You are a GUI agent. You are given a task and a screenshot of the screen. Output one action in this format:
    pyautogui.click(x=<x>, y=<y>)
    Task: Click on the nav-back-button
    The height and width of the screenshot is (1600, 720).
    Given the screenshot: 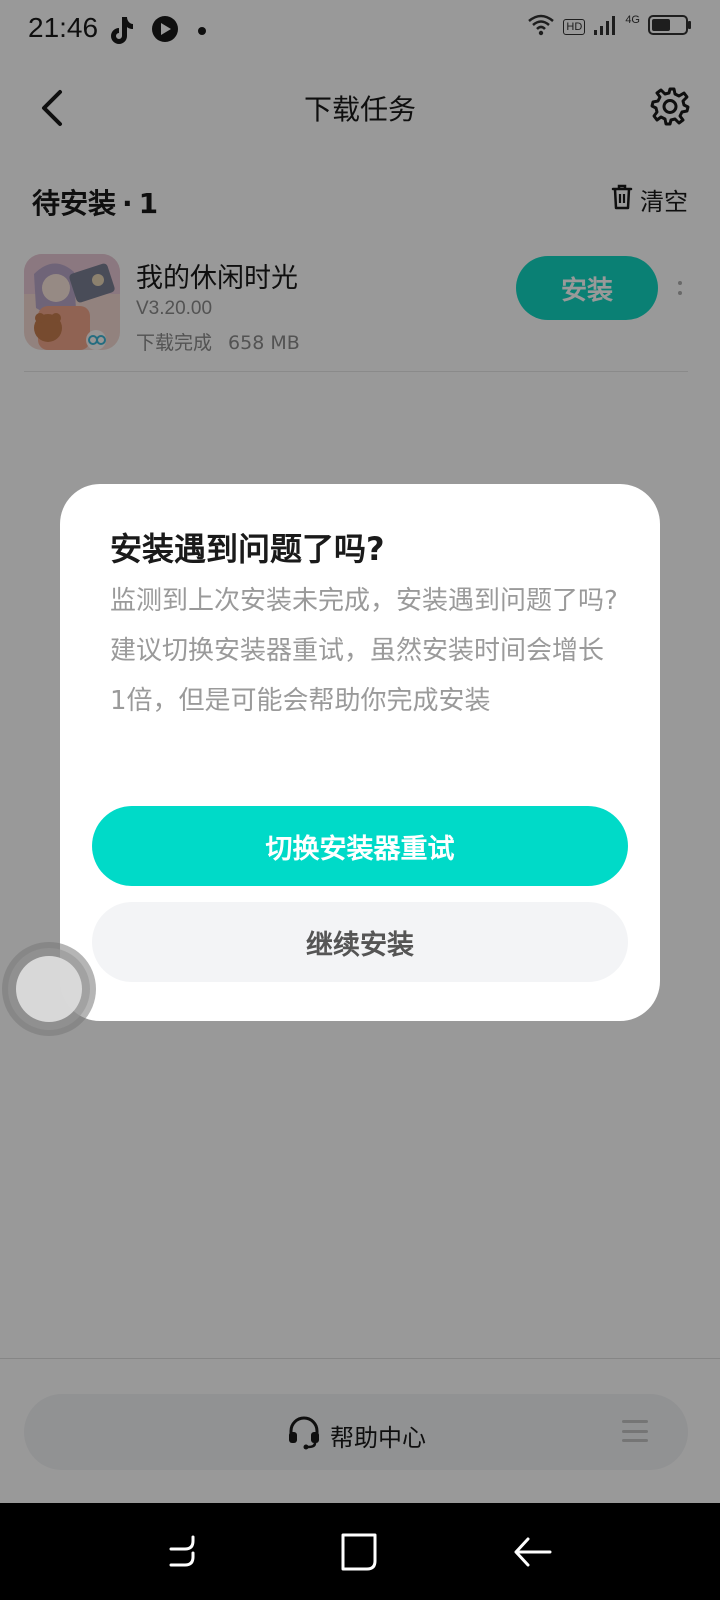 What is the action you would take?
    pyautogui.click(x=533, y=1552)
    